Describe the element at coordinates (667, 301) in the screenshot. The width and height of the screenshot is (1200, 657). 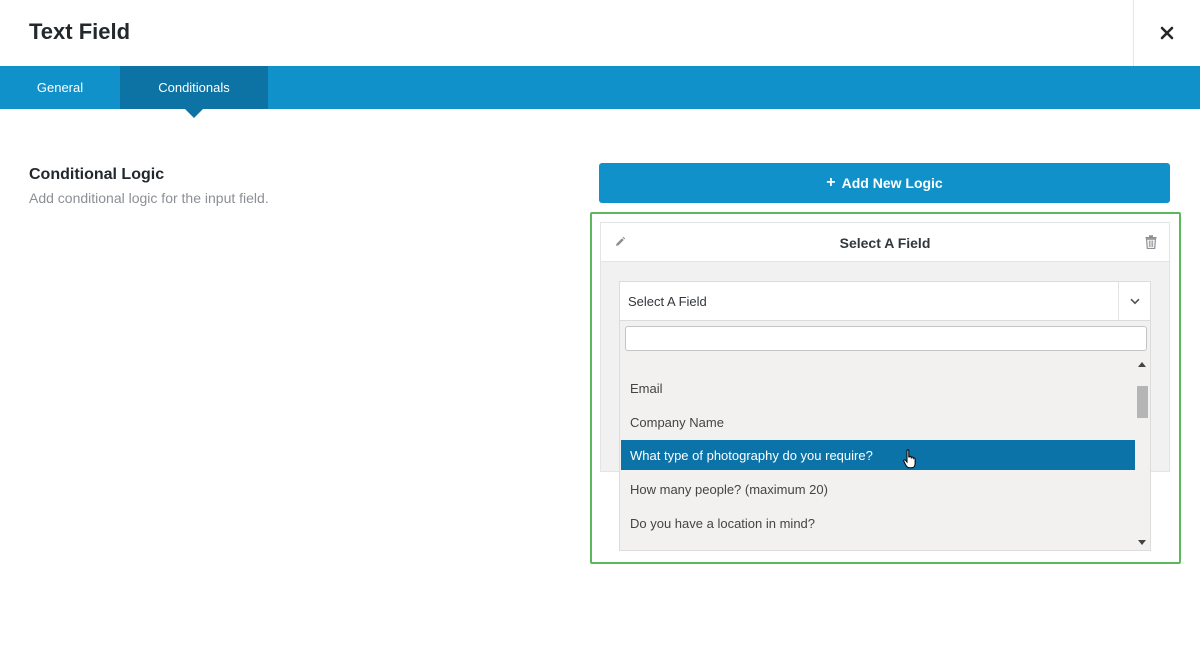
I see `field-select-value: Select A Field` at that location.